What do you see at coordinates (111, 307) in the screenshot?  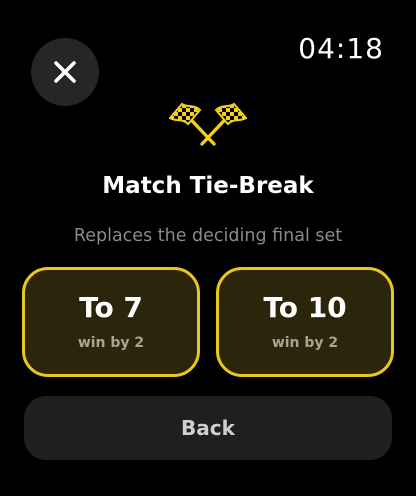 I see `option-label: To 7` at bounding box center [111, 307].